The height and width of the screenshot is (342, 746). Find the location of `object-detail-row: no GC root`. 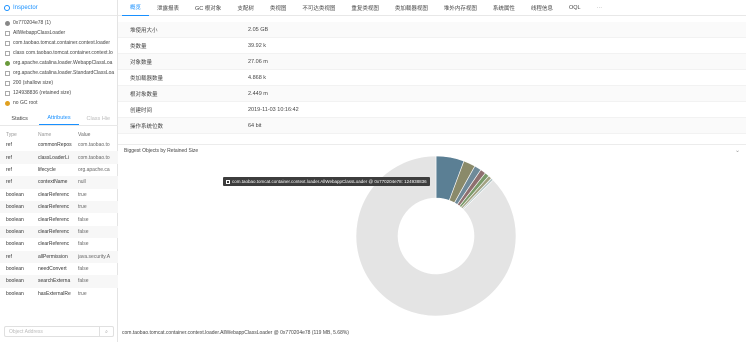

object-detail-row: no GC root is located at coordinates (58, 103).